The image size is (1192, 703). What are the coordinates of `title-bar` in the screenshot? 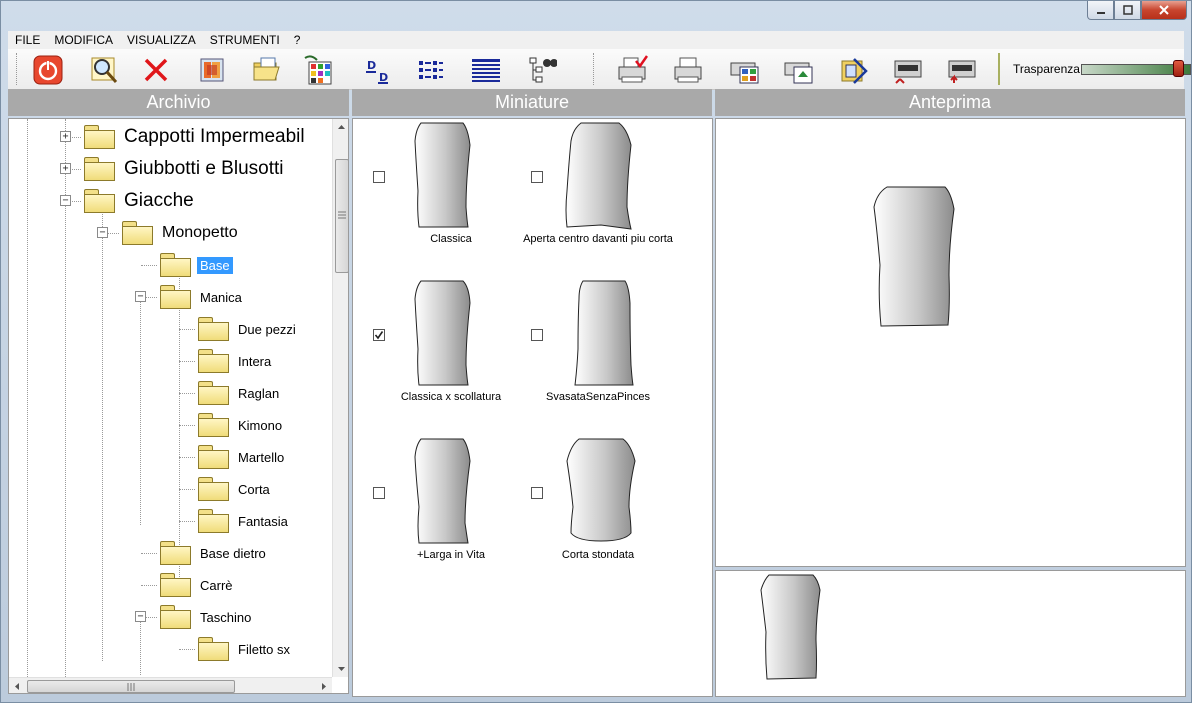 It's located at (596, 16).